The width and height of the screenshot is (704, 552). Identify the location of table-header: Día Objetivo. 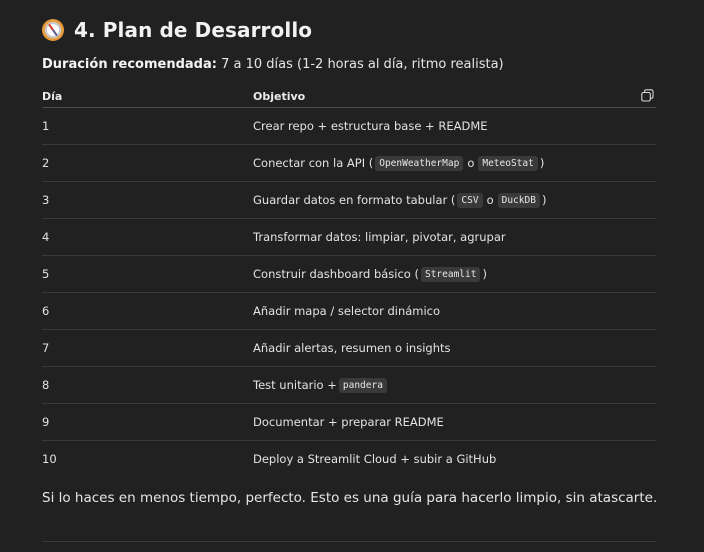
(349, 96).